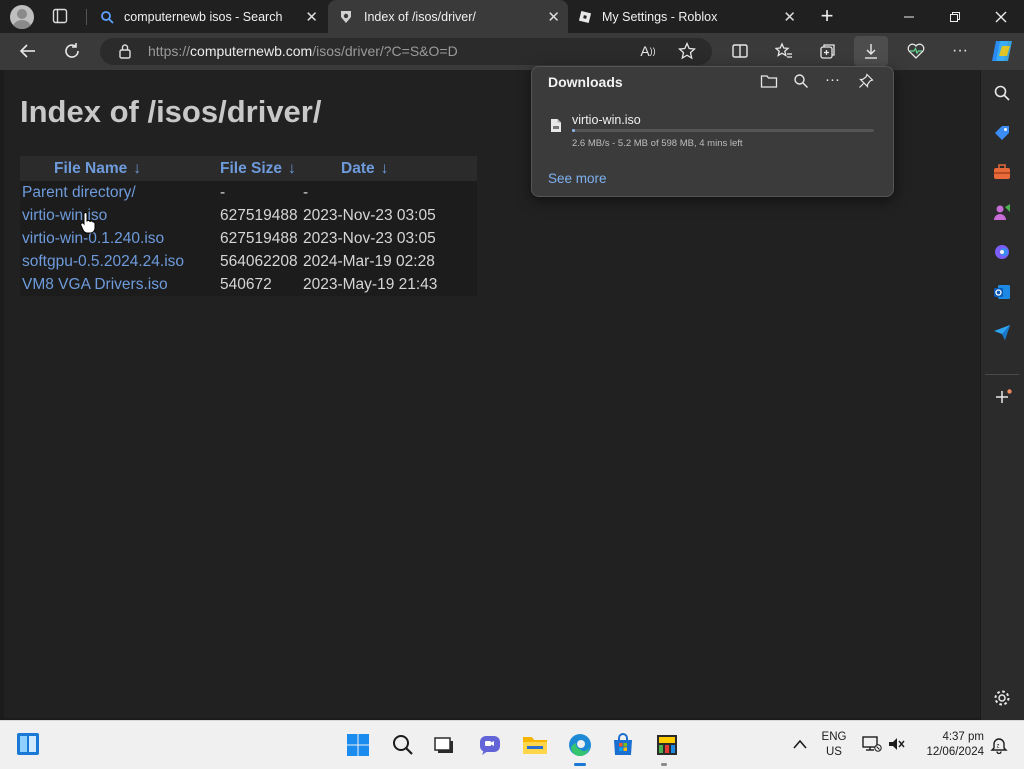 This screenshot has height=769, width=1024. What do you see at coordinates (801, 83) in the screenshot?
I see `search-downloads-icon` at bounding box center [801, 83].